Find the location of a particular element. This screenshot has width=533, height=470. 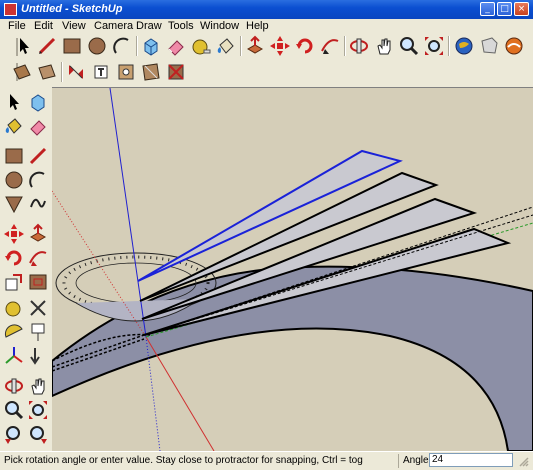

next-view-icon is located at coordinates (38, 434).